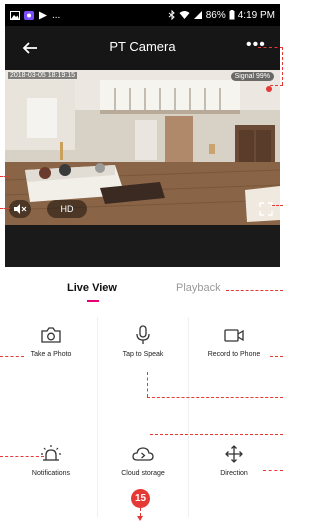  I want to click on video-timestamp: 2018-03-05 18:19:15, so click(42, 75).